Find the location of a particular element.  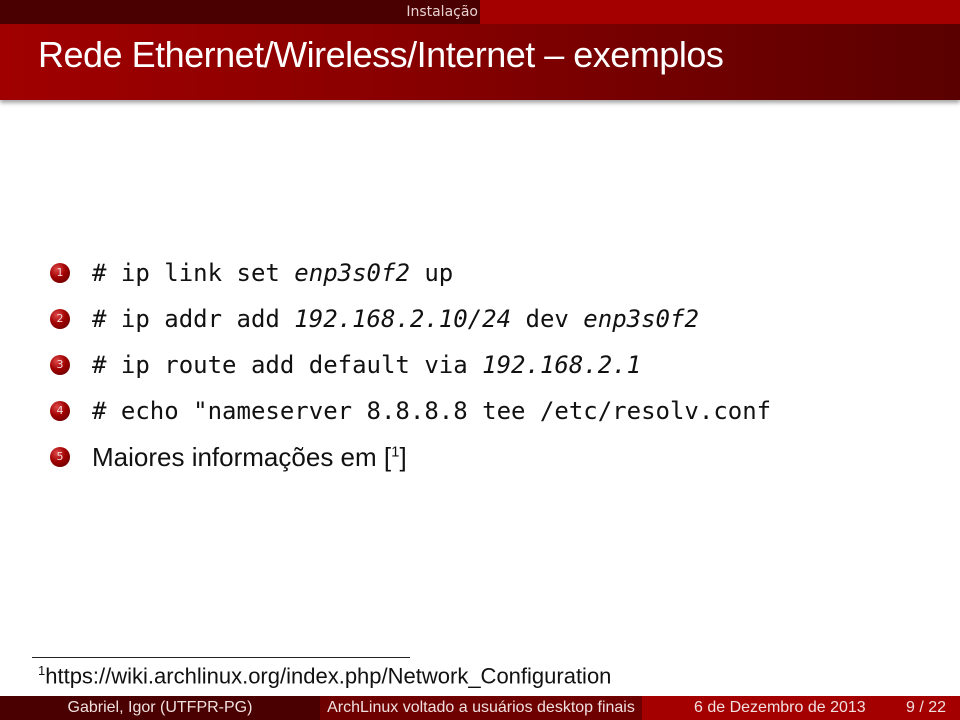

numbered-bullet-icon: 3 is located at coordinates (60, 365).